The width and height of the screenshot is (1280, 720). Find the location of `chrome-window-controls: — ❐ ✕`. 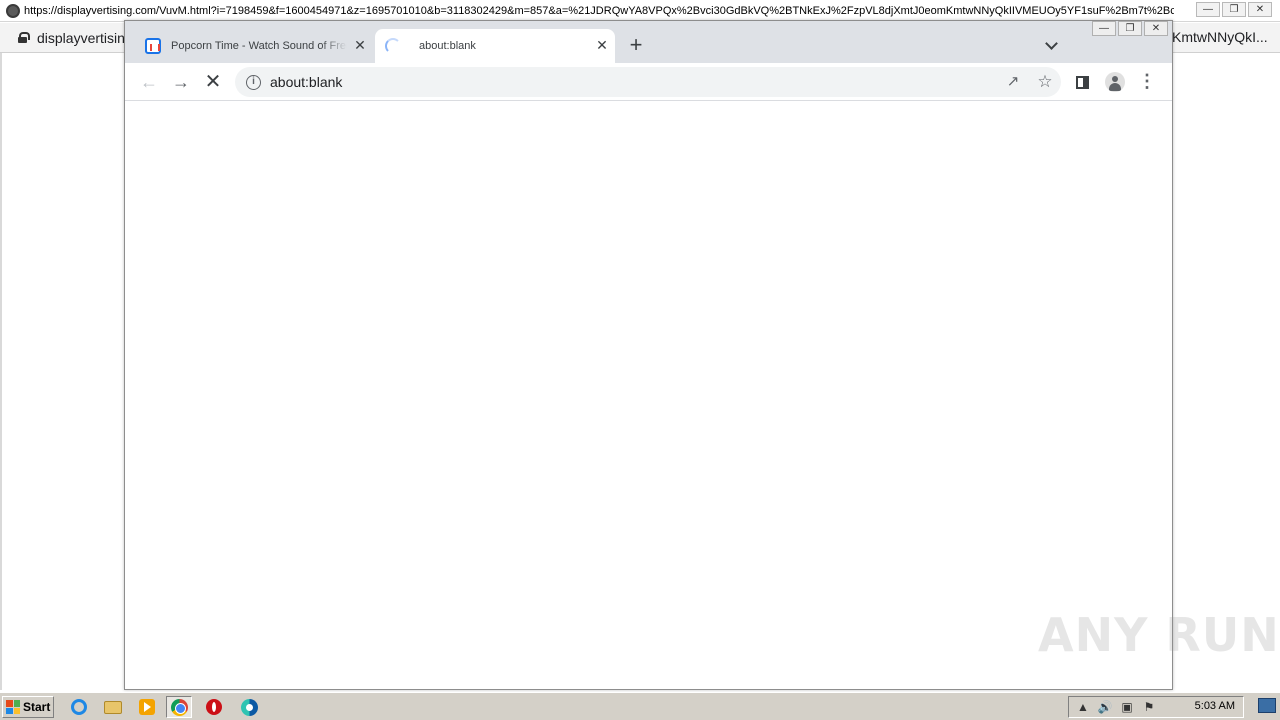

chrome-window-controls: — ❐ ✕ is located at coordinates (1130, 28).